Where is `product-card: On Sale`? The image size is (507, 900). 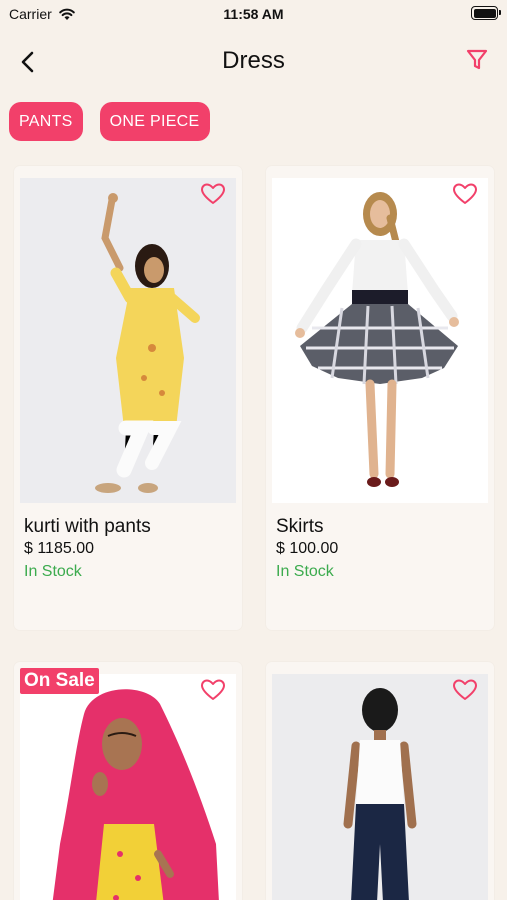
product-card: On Sale is located at coordinates (128, 781).